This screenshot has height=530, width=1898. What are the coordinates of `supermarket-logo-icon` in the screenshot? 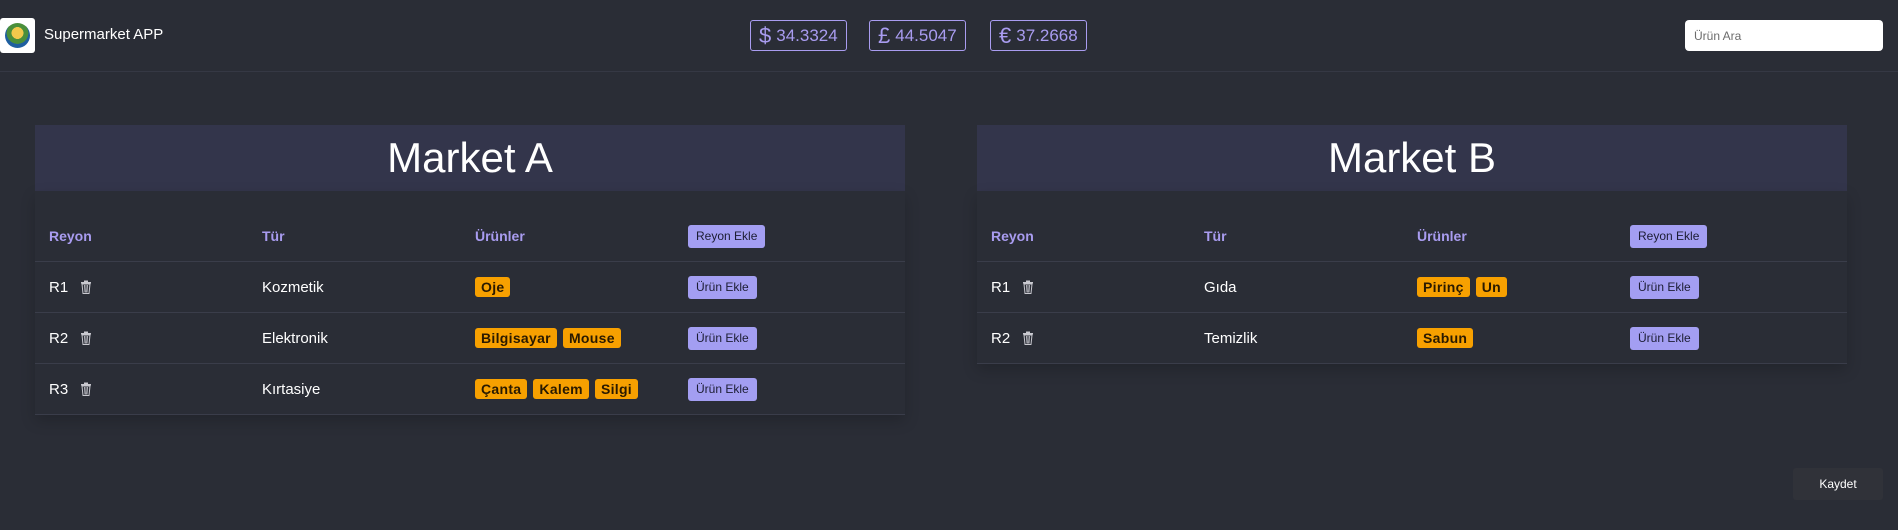 It's located at (17, 35).